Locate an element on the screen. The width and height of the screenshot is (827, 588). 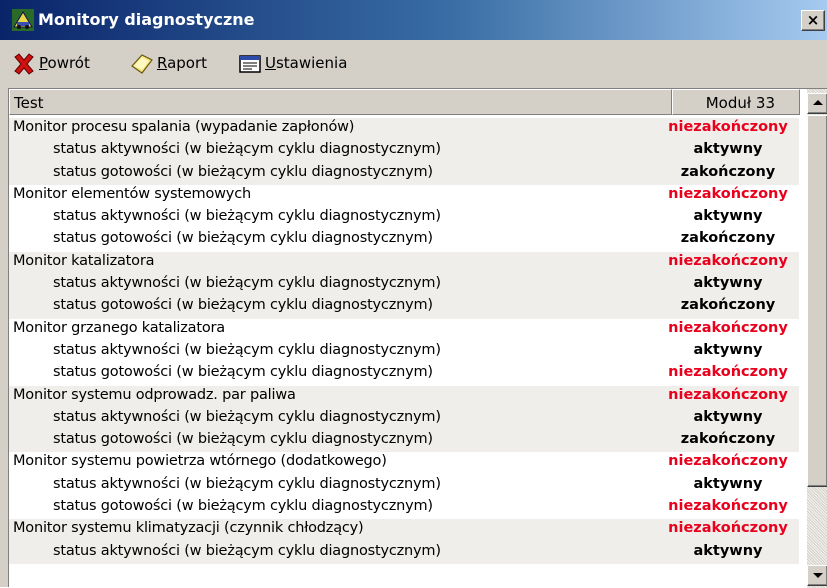
column-header-module-label: Moduł 33 is located at coordinates (740, 103).